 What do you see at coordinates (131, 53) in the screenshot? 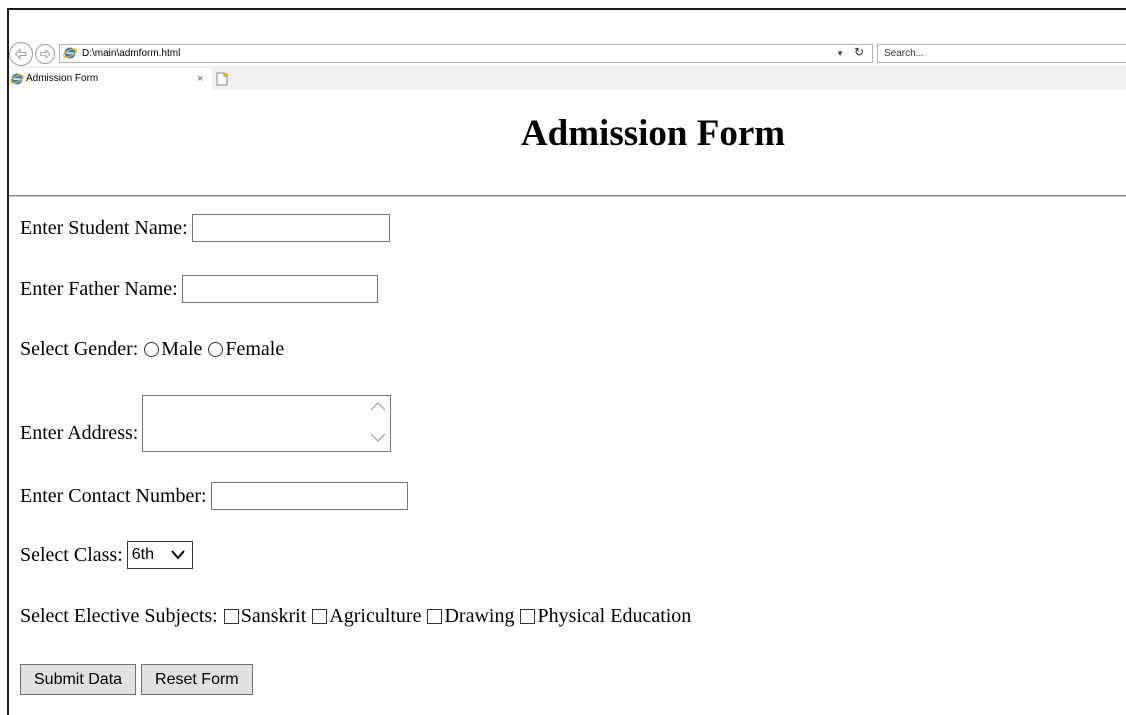
I see `url-text: D:\main\admform.html` at bounding box center [131, 53].